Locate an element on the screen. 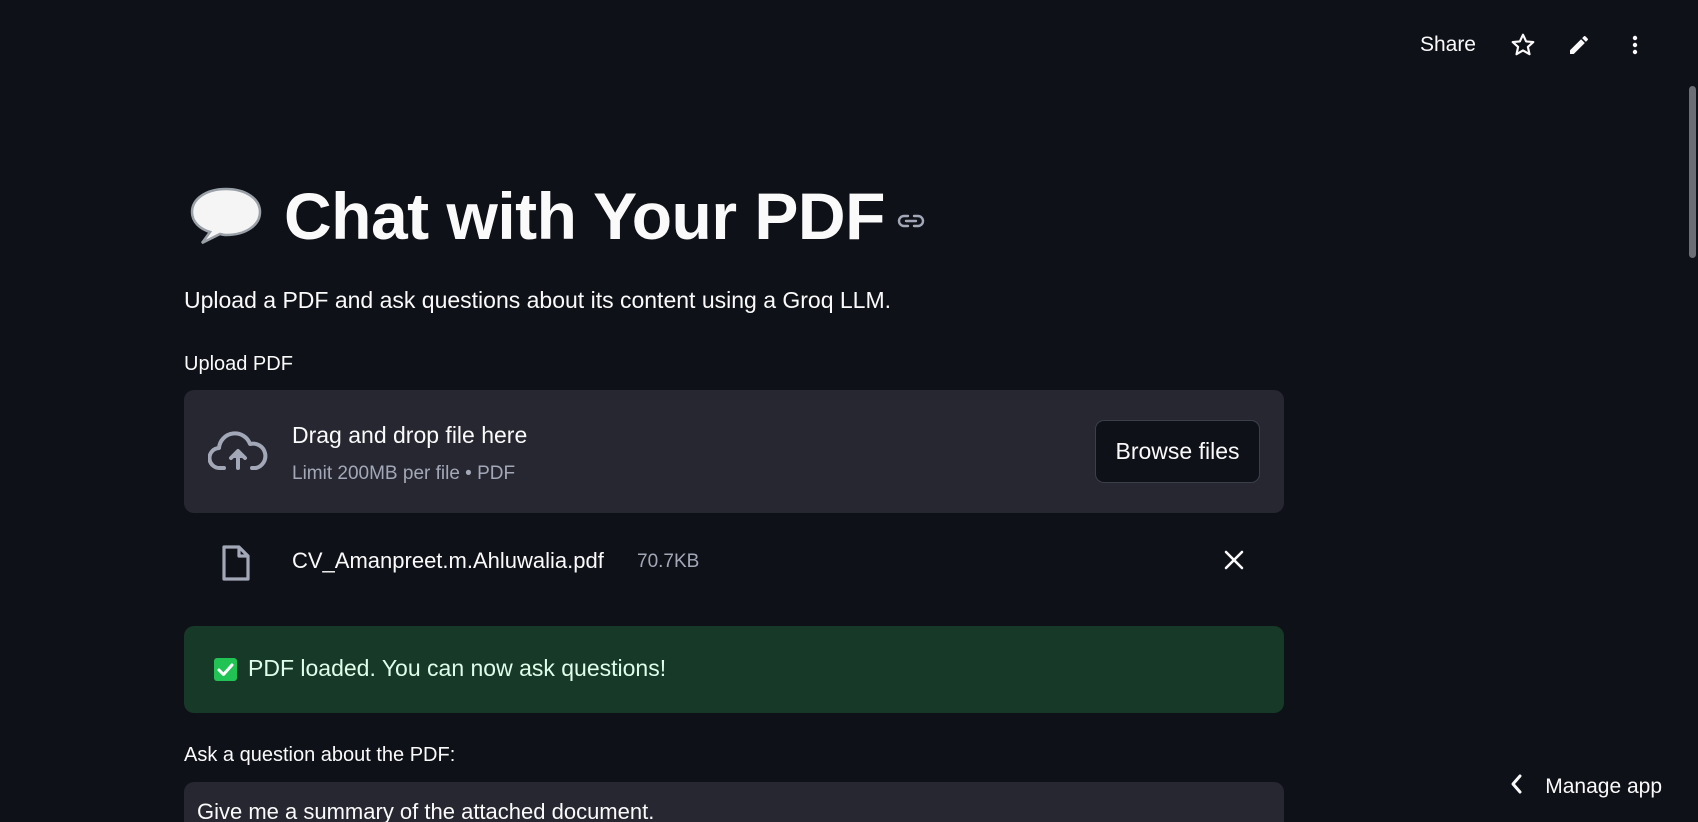 The height and width of the screenshot is (822, 1698). uploaded-file-item: CV_Amanpreet.m.Ahluwalia.pdf 70.7KB is located at coordinates (734, 563).